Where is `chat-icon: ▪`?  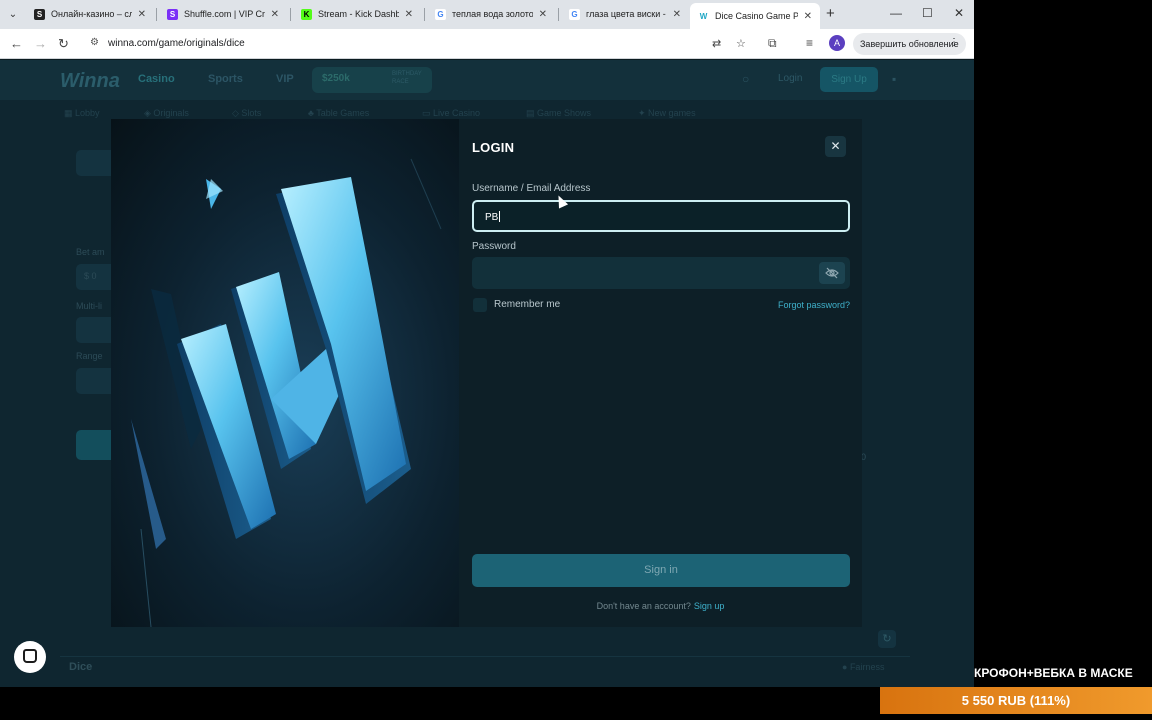 chat-icon: ▪ is located at coordinates (894, 79).